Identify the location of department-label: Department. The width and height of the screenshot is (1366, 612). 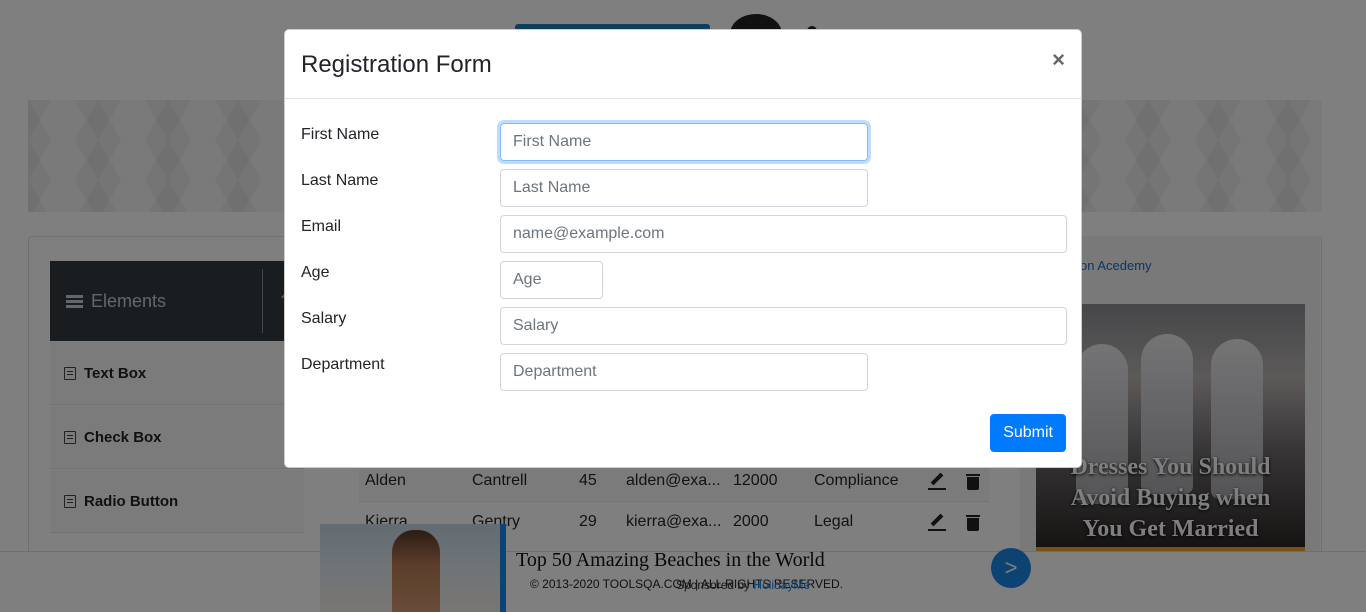
(343, 364).